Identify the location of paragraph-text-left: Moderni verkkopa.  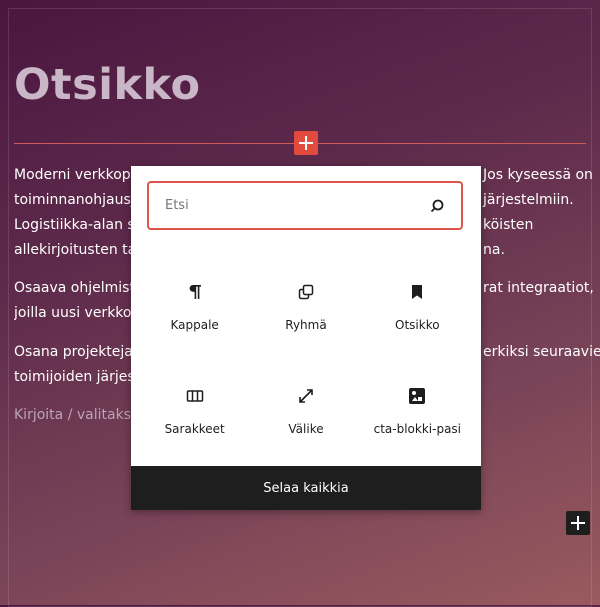
(77, 175).